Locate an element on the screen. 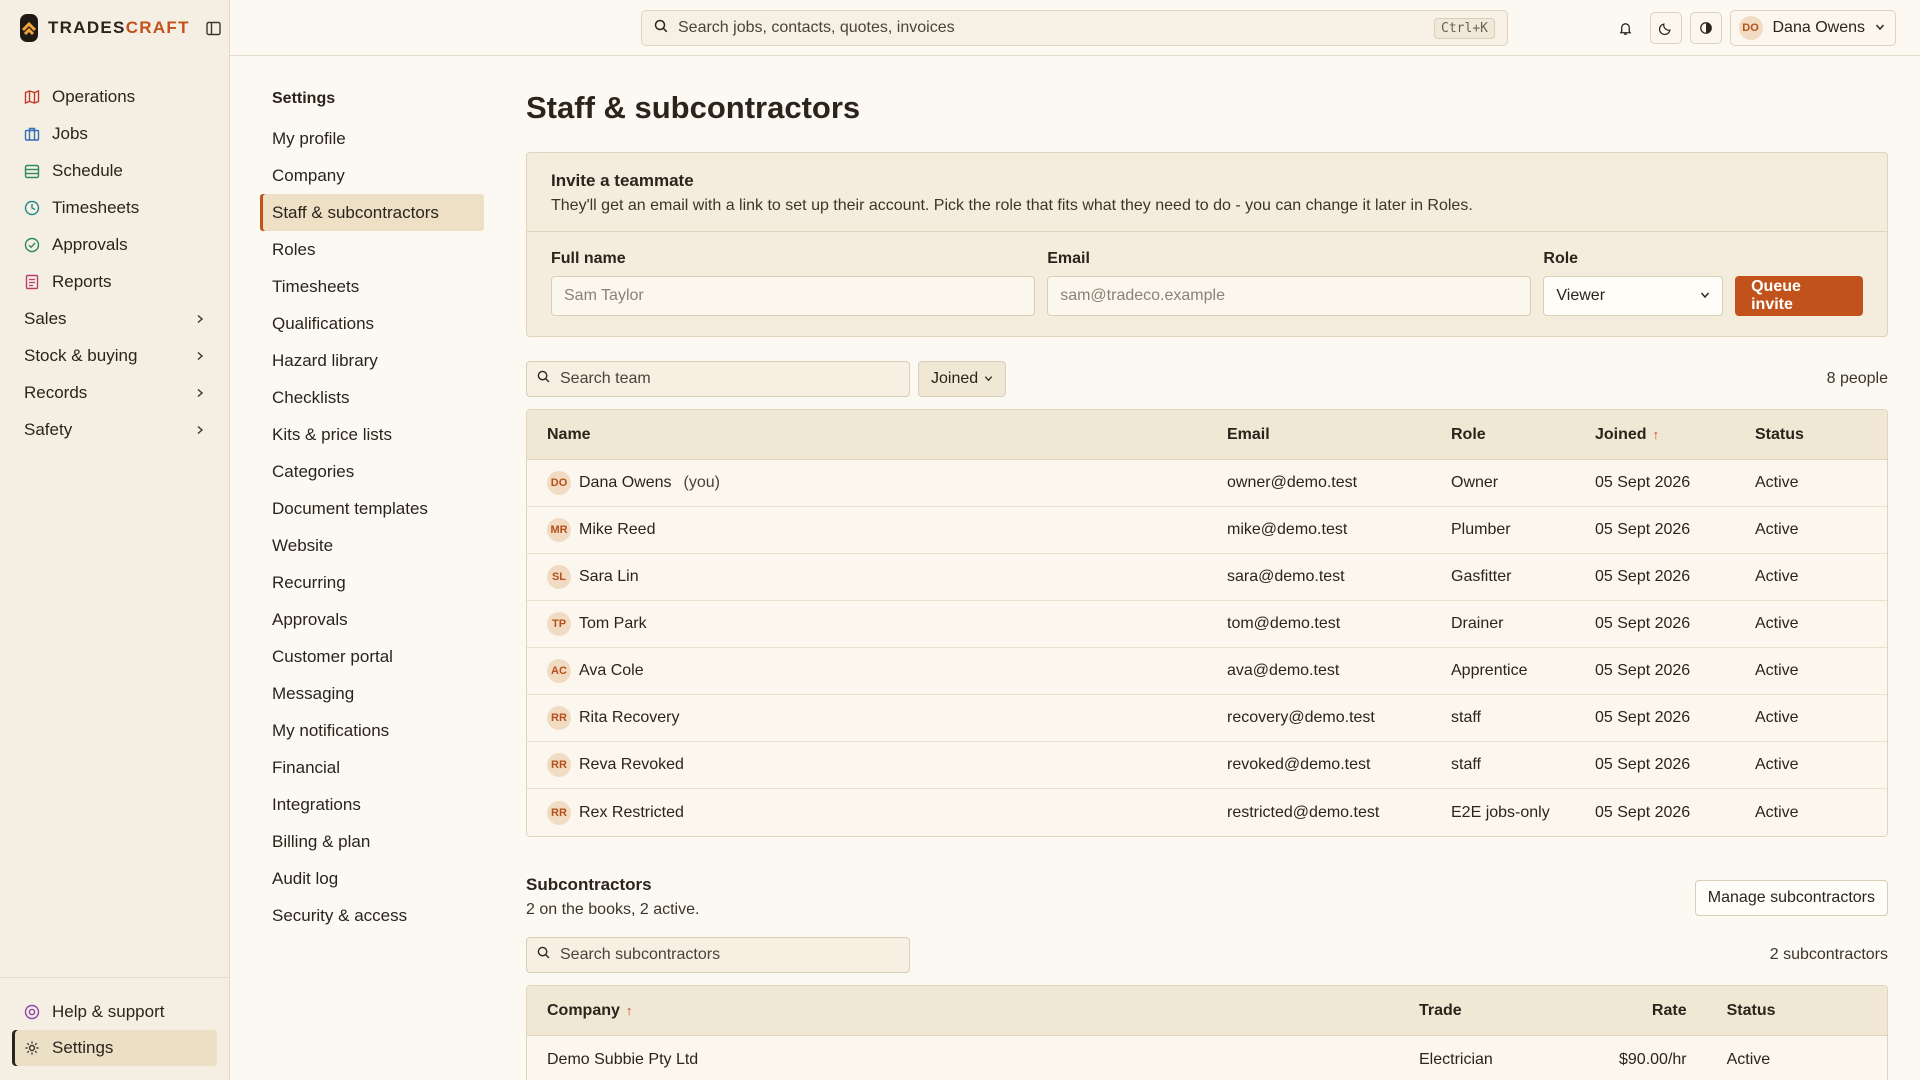 This screenshot has width=1920, height=1080. role-cell: E2E jobs-only is located at coordinates (1503, 812).